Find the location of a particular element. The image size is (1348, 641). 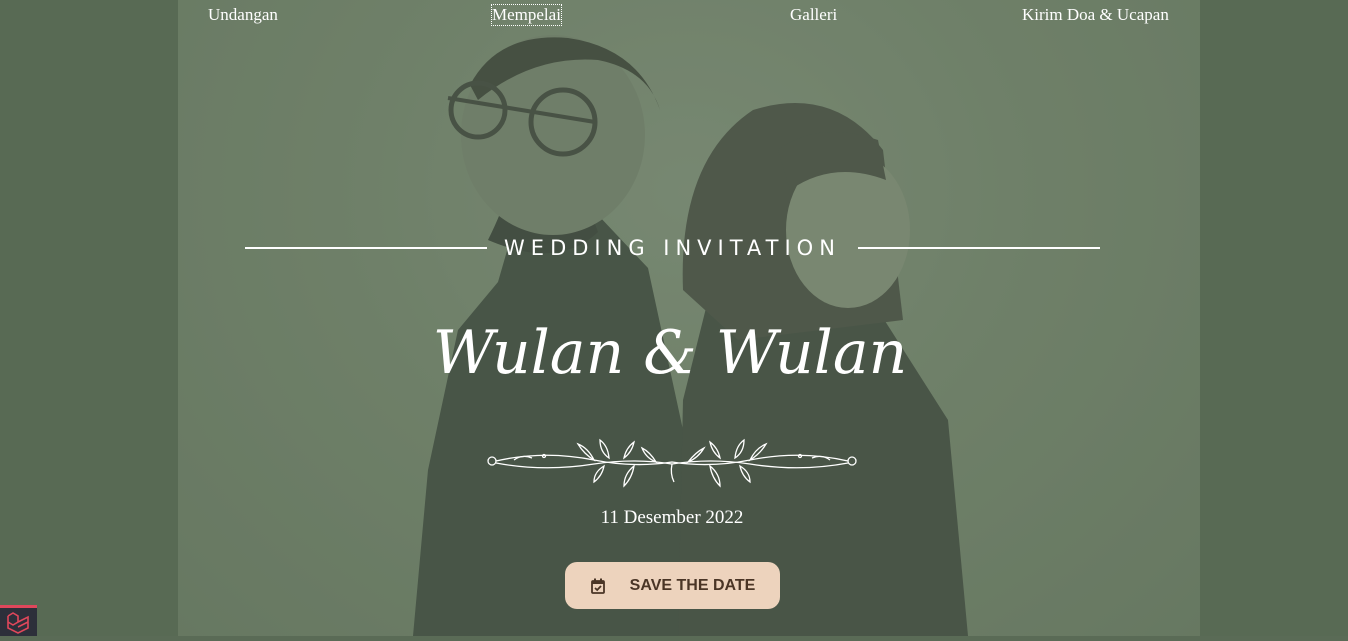

right-margin-background is located at coordinates (1274, 318).